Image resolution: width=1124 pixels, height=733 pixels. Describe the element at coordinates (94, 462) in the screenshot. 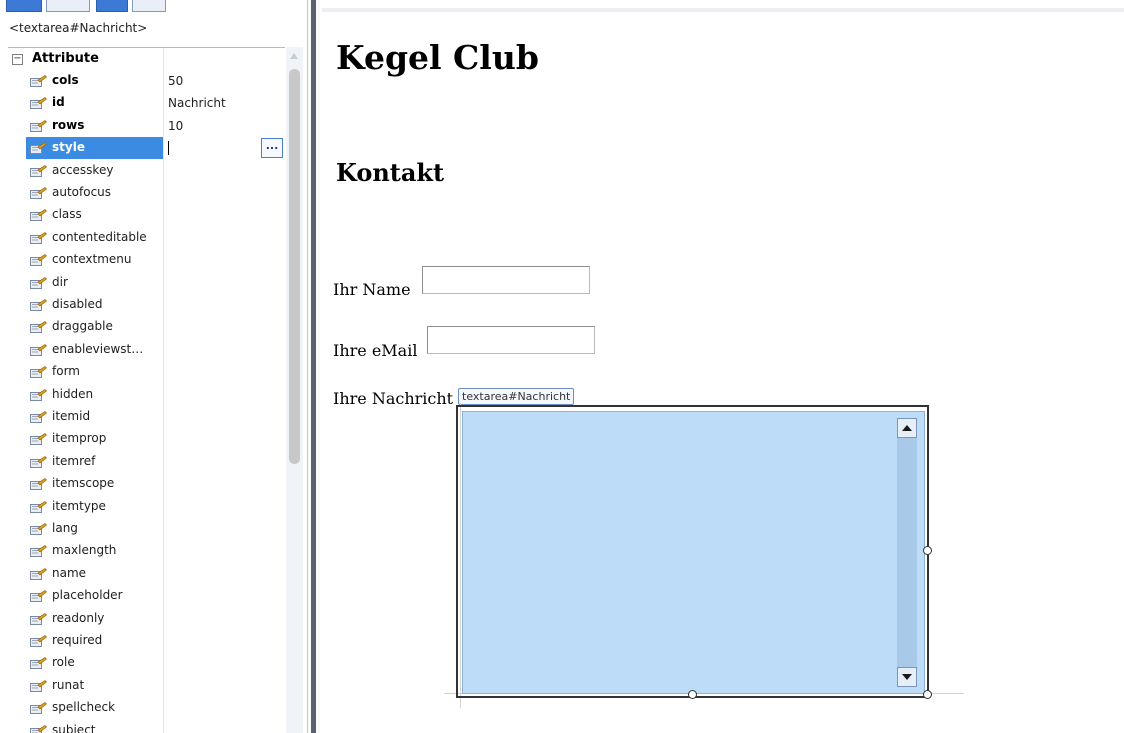

I see `property-name-cell: itemref` at that location.